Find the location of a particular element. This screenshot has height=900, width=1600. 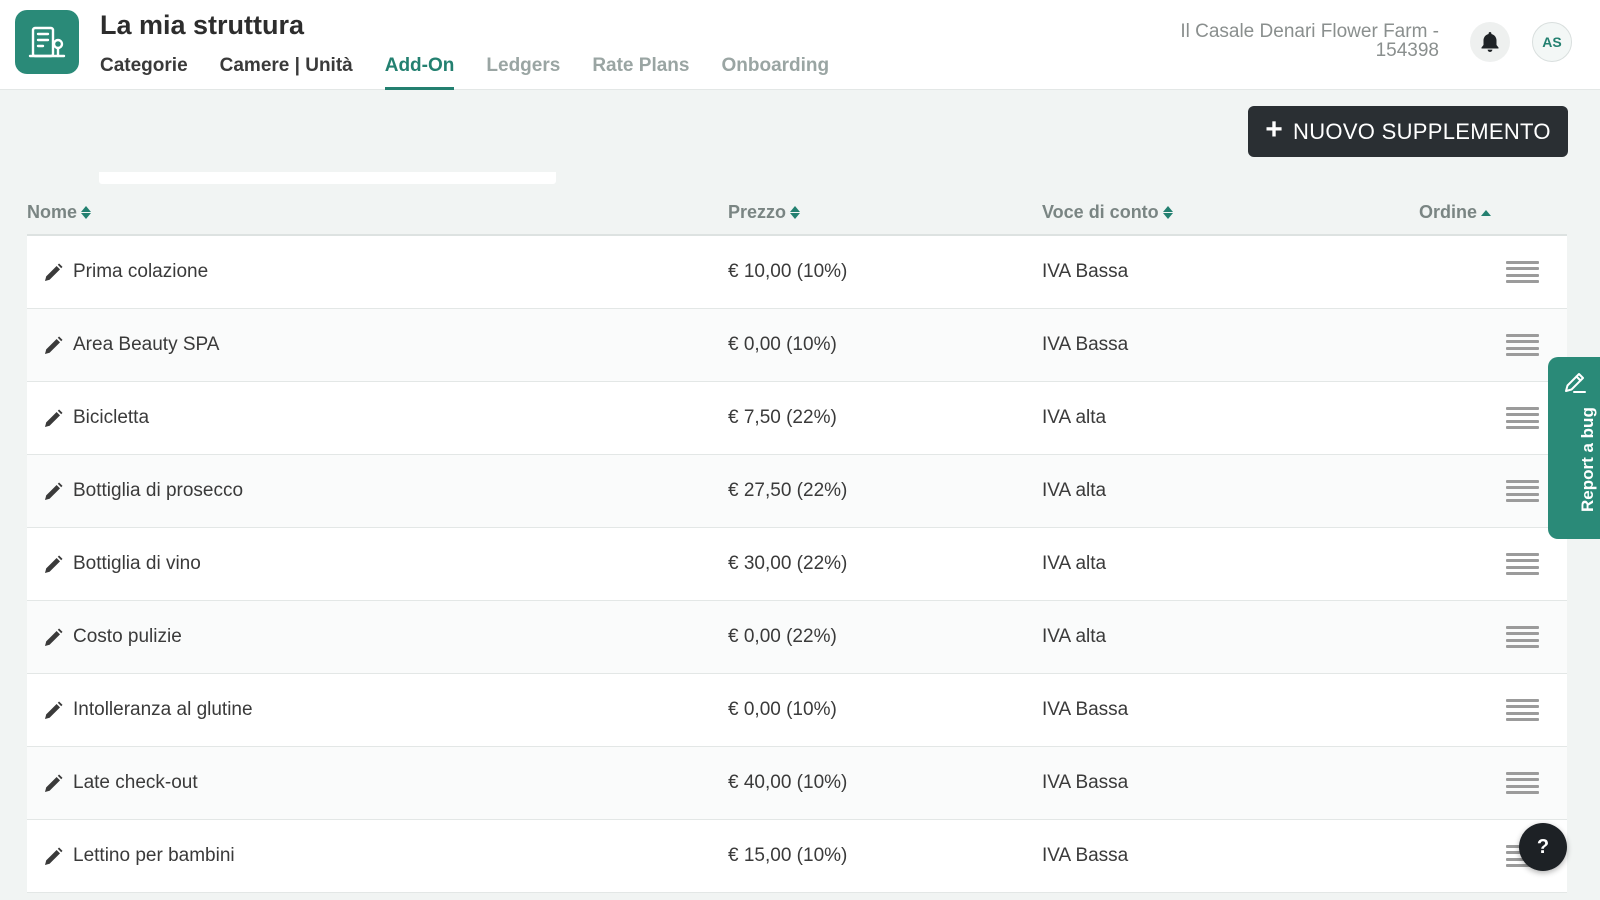

column-header-price: Prezzo is located at coordinates (764, 212).